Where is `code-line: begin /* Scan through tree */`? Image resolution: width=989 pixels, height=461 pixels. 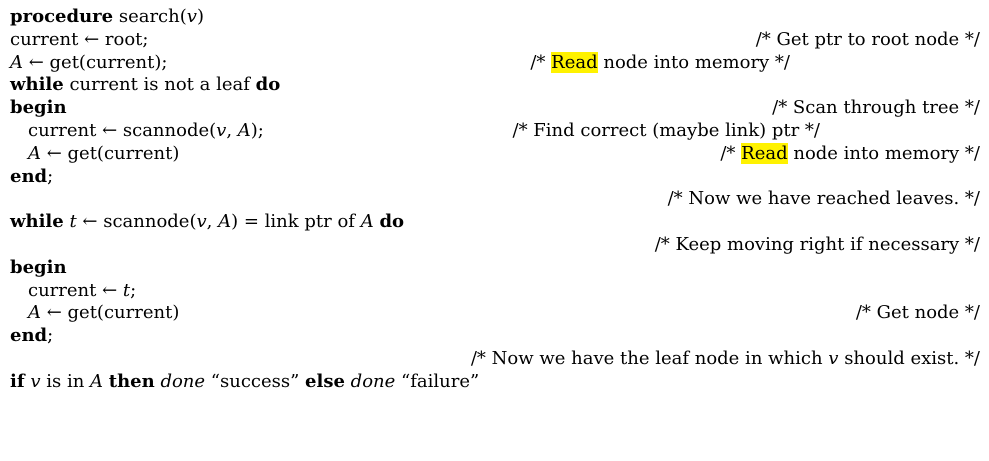 code-line: begin /* Scan through tree */ is located at coordinates (495, 108).